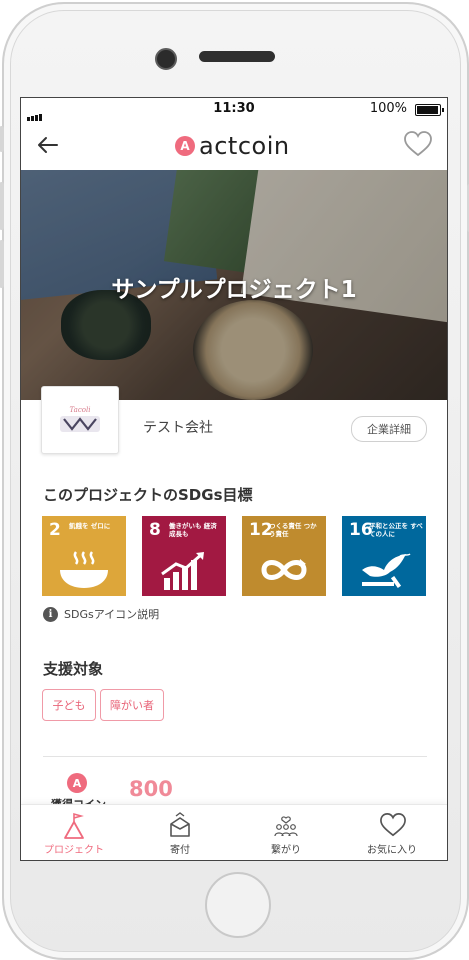  I want to click on favorite-button, so click(418, 144).